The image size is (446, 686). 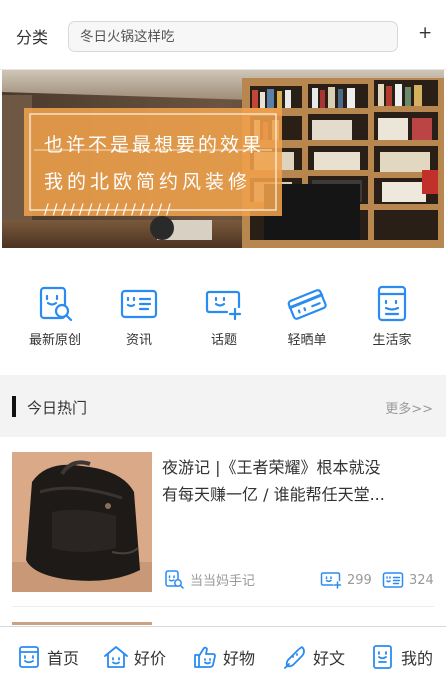 What do you see at coordinates (393, 580) in the screenshot?
I see `comment-icon` at bounding box center [393, 580].